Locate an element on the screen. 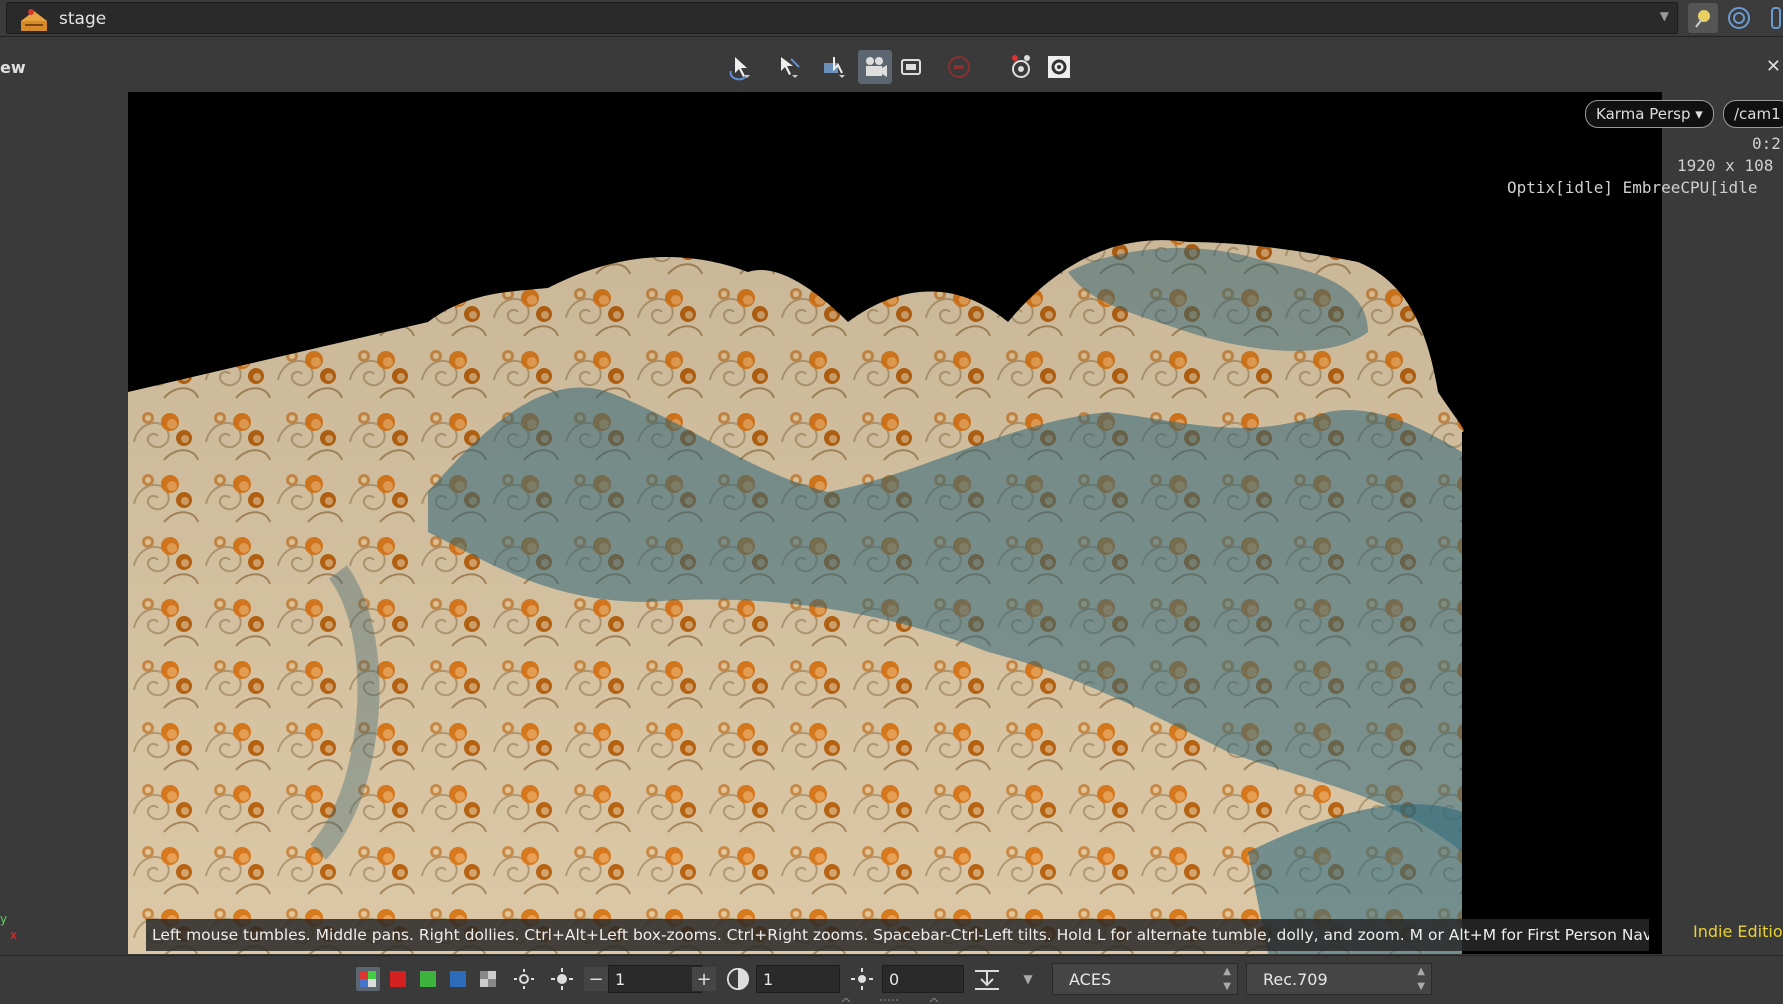  color-space-value: ACES is located at coordinates (1090, 979).